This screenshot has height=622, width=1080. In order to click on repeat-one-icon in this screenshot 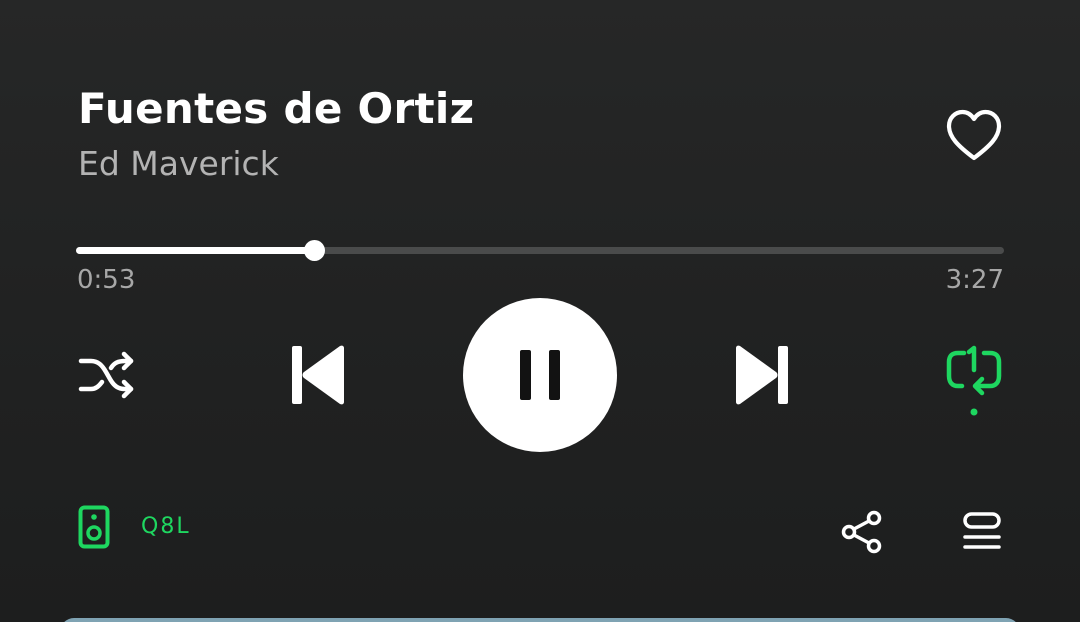, I will do `click(974, 380)`.